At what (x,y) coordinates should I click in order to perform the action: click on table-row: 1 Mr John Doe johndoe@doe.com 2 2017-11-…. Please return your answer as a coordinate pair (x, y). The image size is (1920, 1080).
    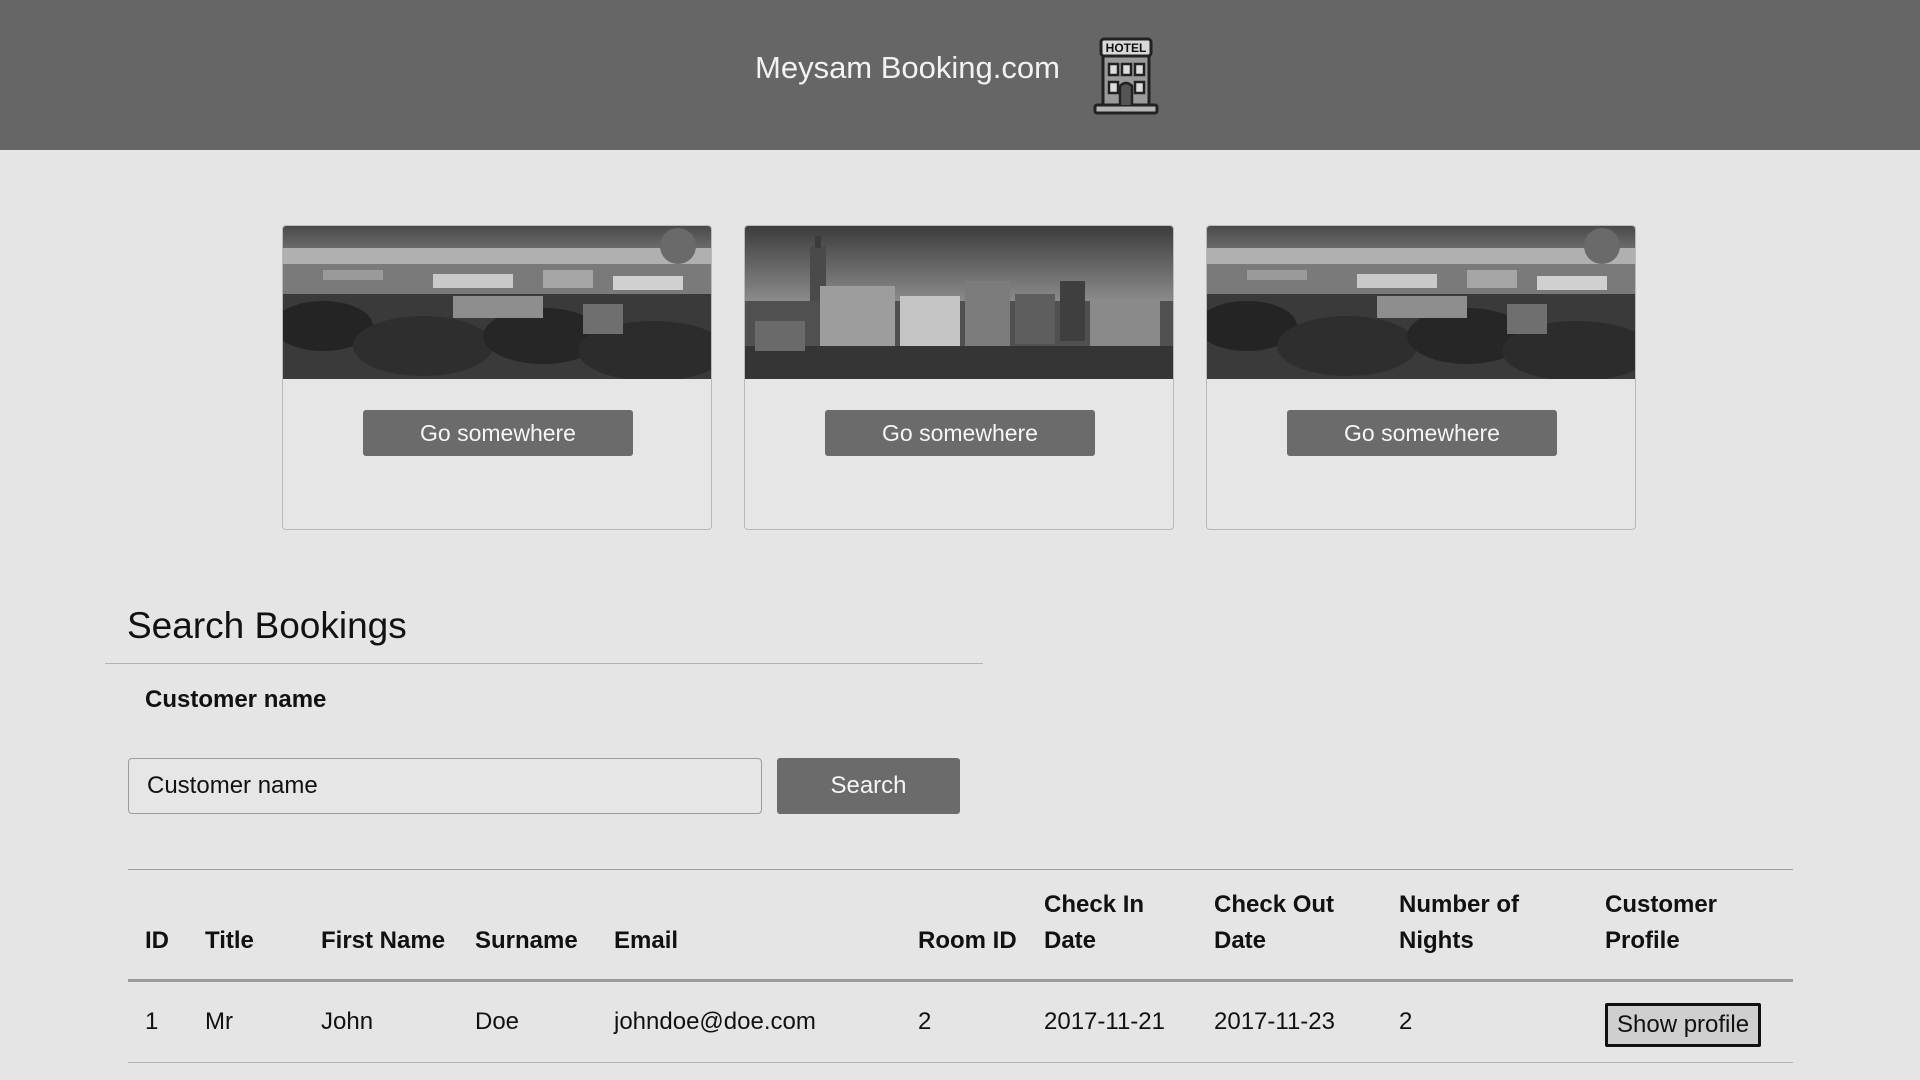
    Looking at the image, I should click on (960, 1022).